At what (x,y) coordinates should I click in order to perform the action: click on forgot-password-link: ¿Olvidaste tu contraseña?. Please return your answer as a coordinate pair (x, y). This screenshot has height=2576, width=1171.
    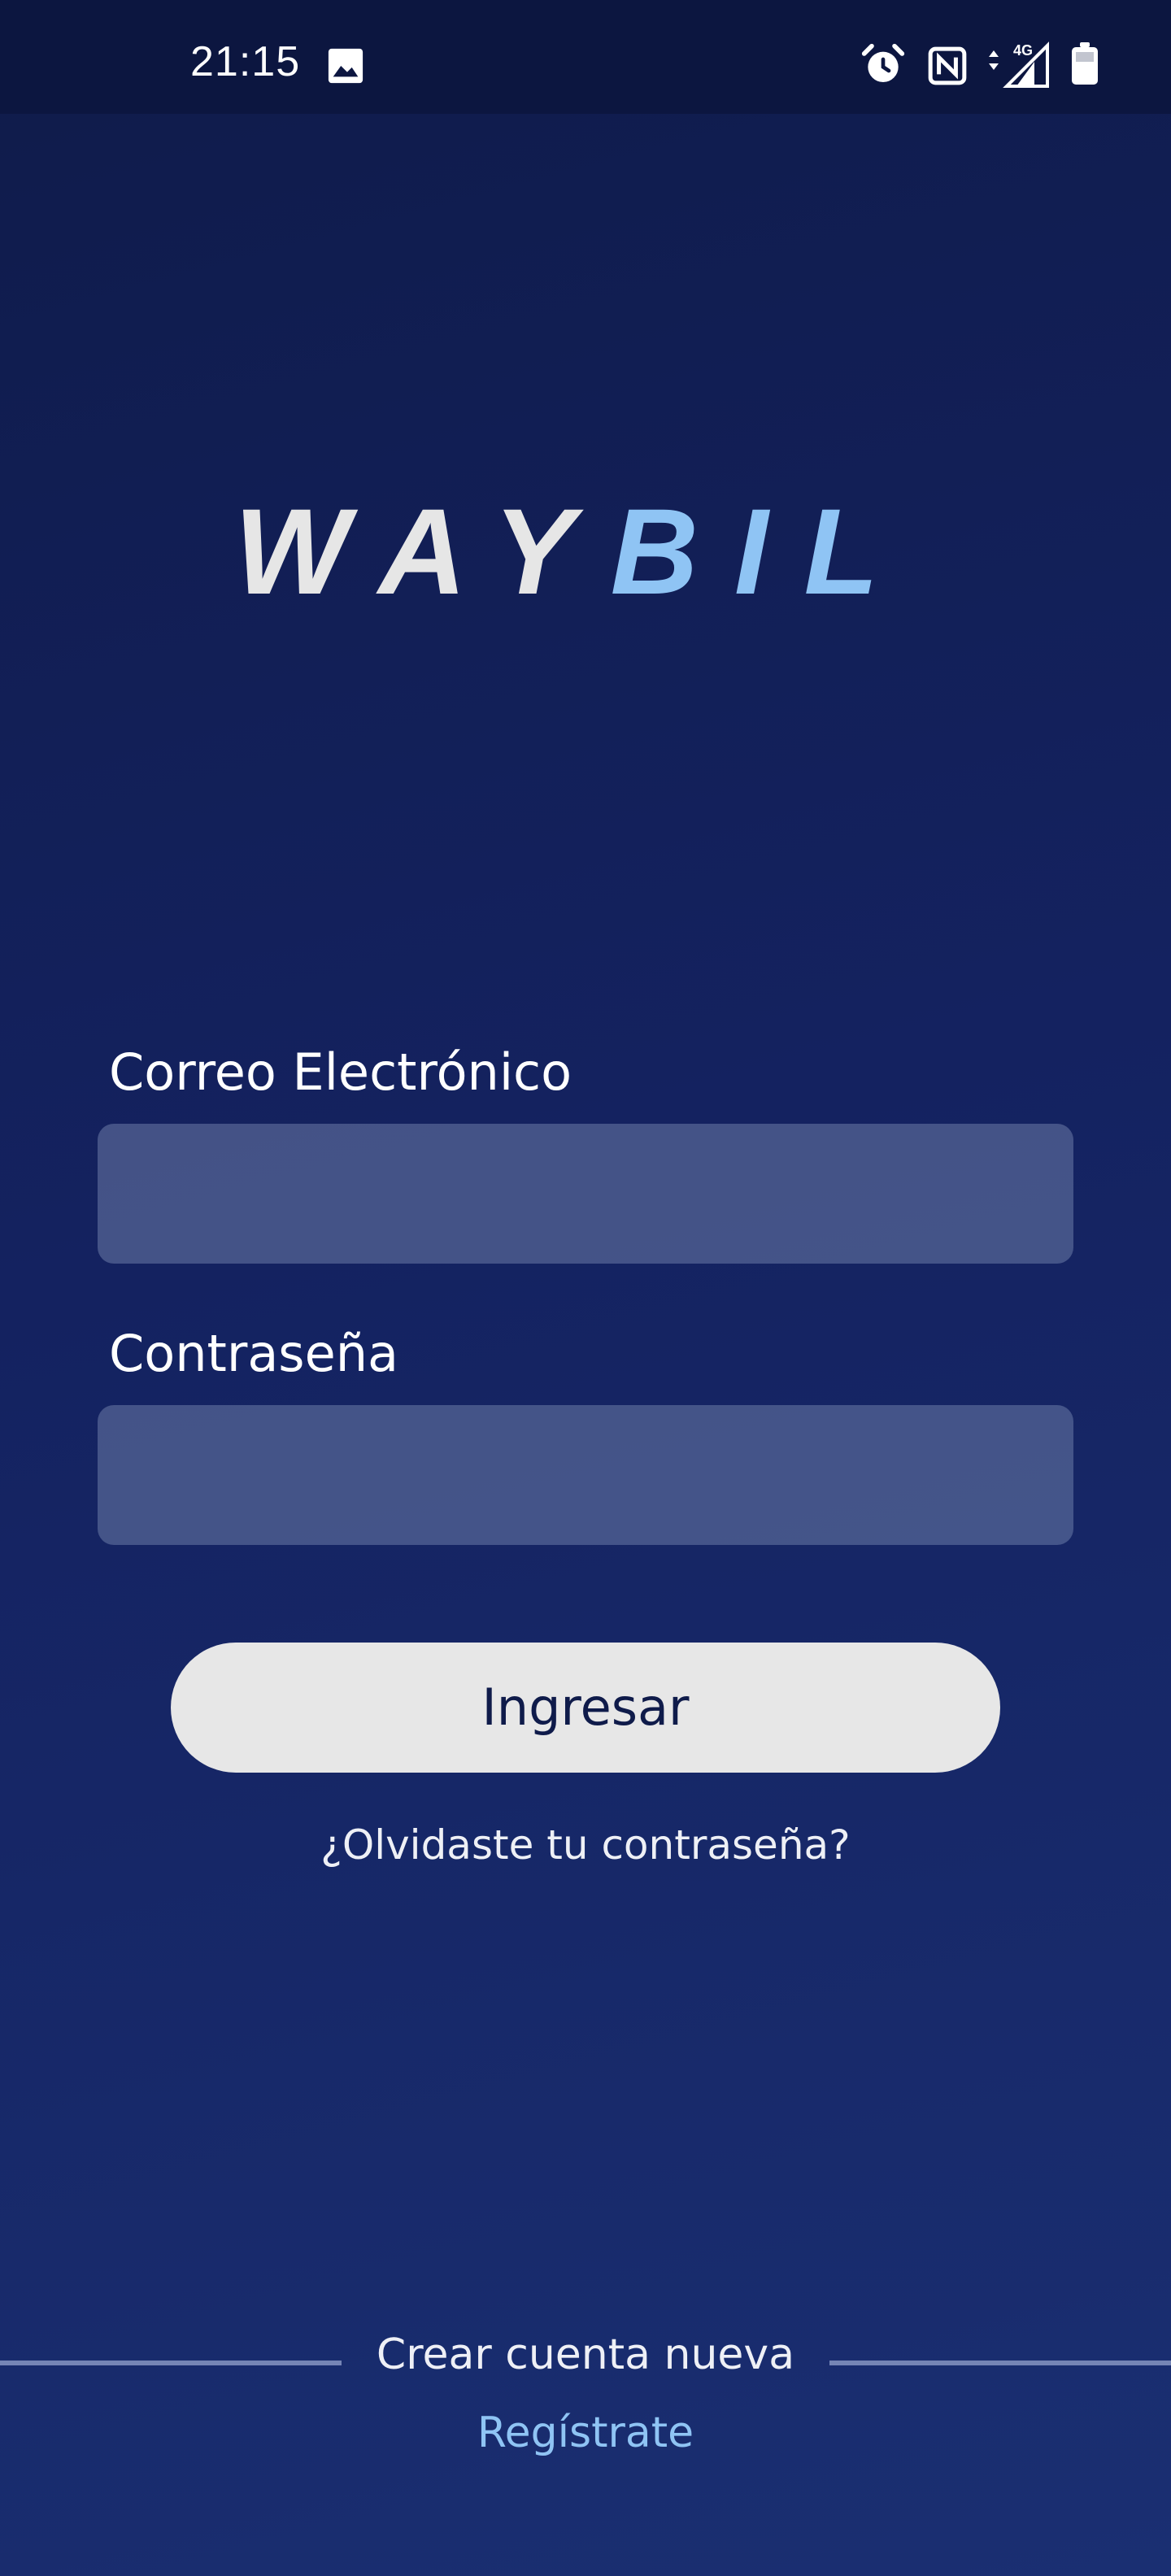
    Looking at the image, I should click on (585, 1845).